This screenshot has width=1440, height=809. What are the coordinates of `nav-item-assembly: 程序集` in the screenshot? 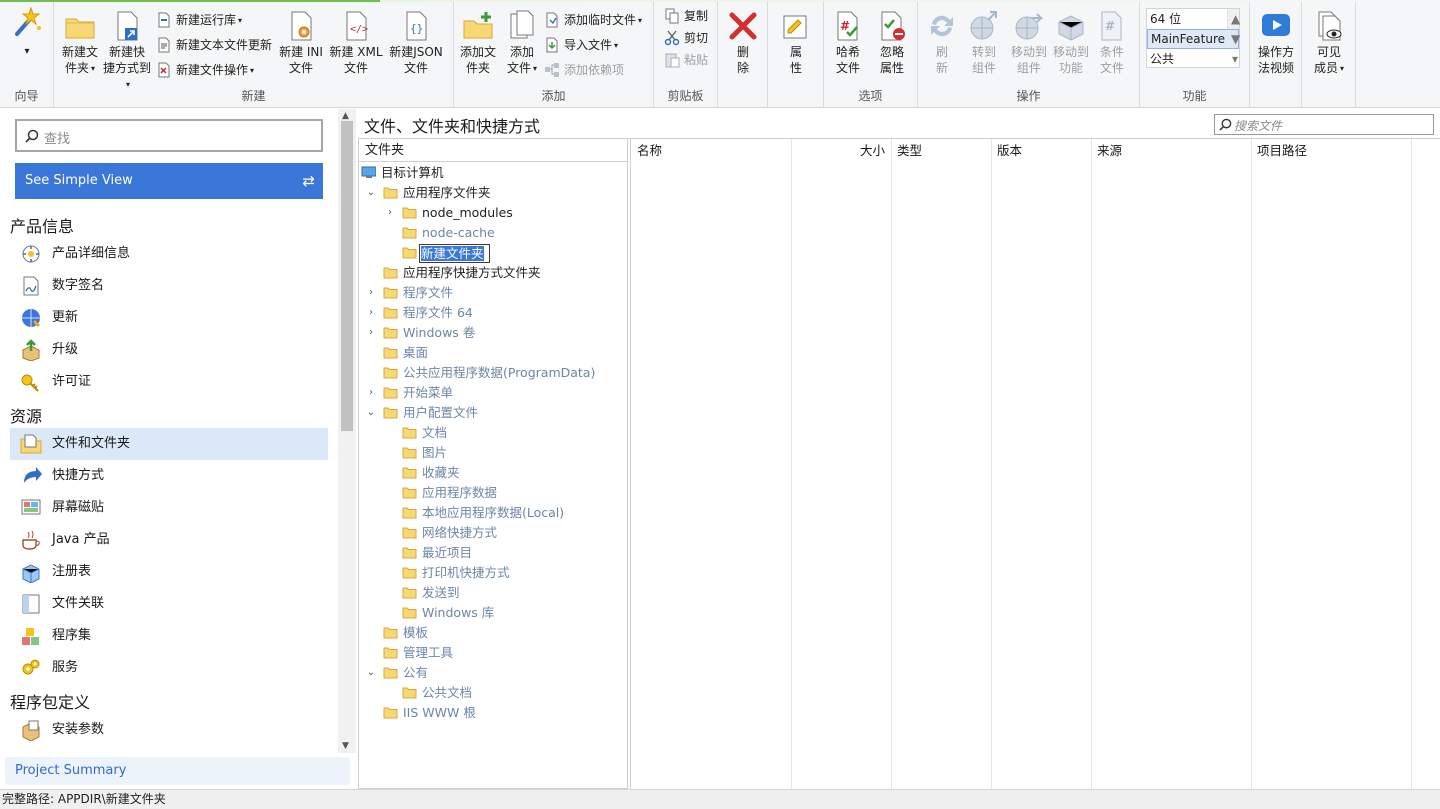 It's located at (169, 636).